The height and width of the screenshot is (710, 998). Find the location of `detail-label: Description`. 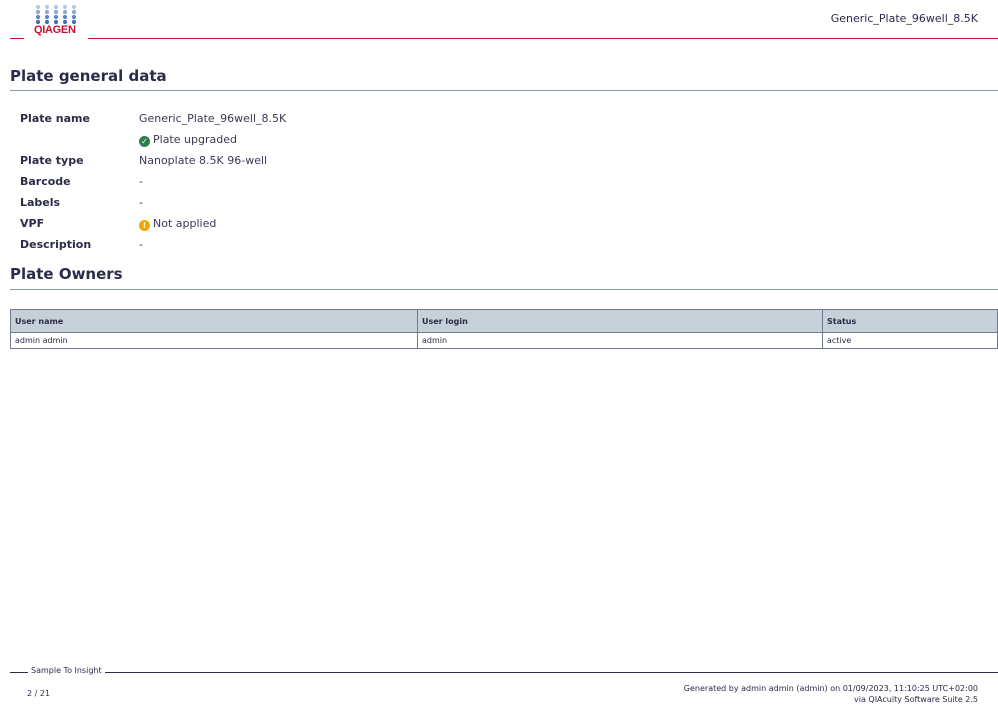

detail-label: Description is located at coordinates (56, 244).